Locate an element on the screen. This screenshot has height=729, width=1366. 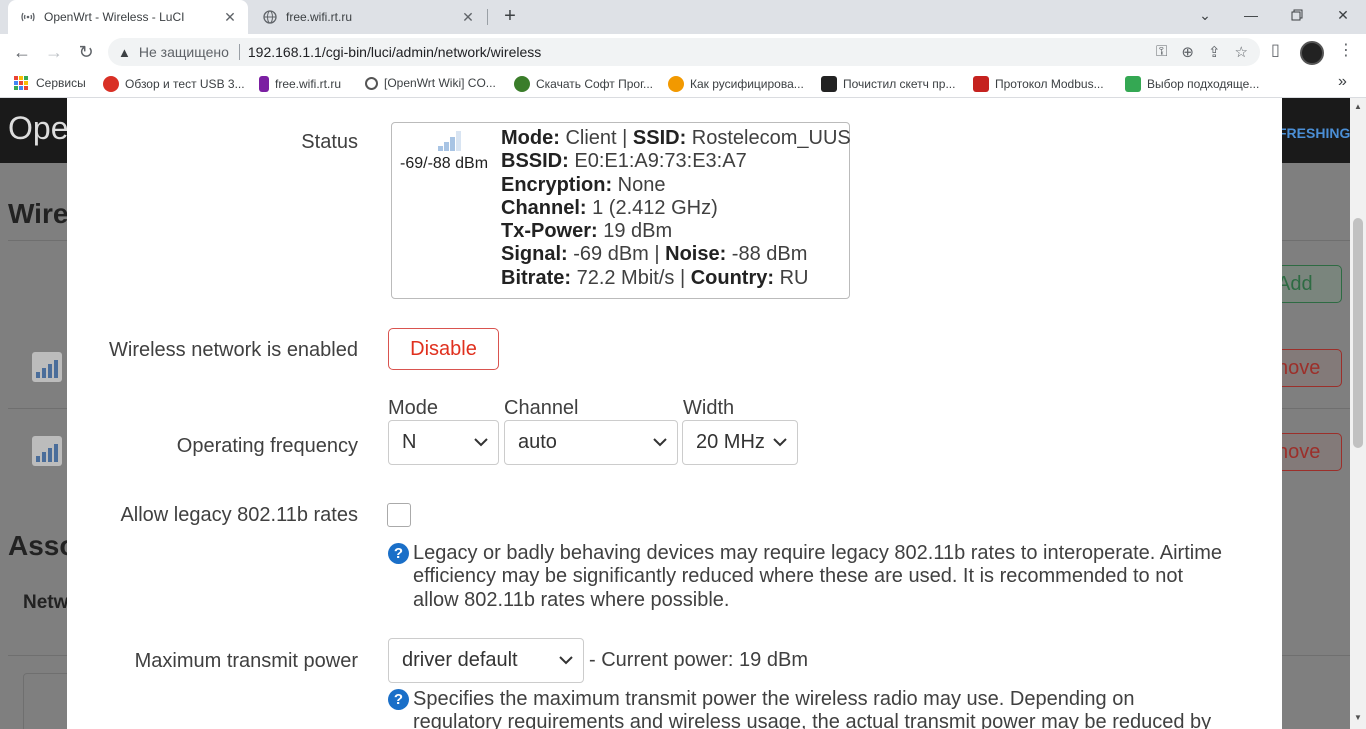
refreshing-label: FRESHING is located at coordinates (1314, 133).